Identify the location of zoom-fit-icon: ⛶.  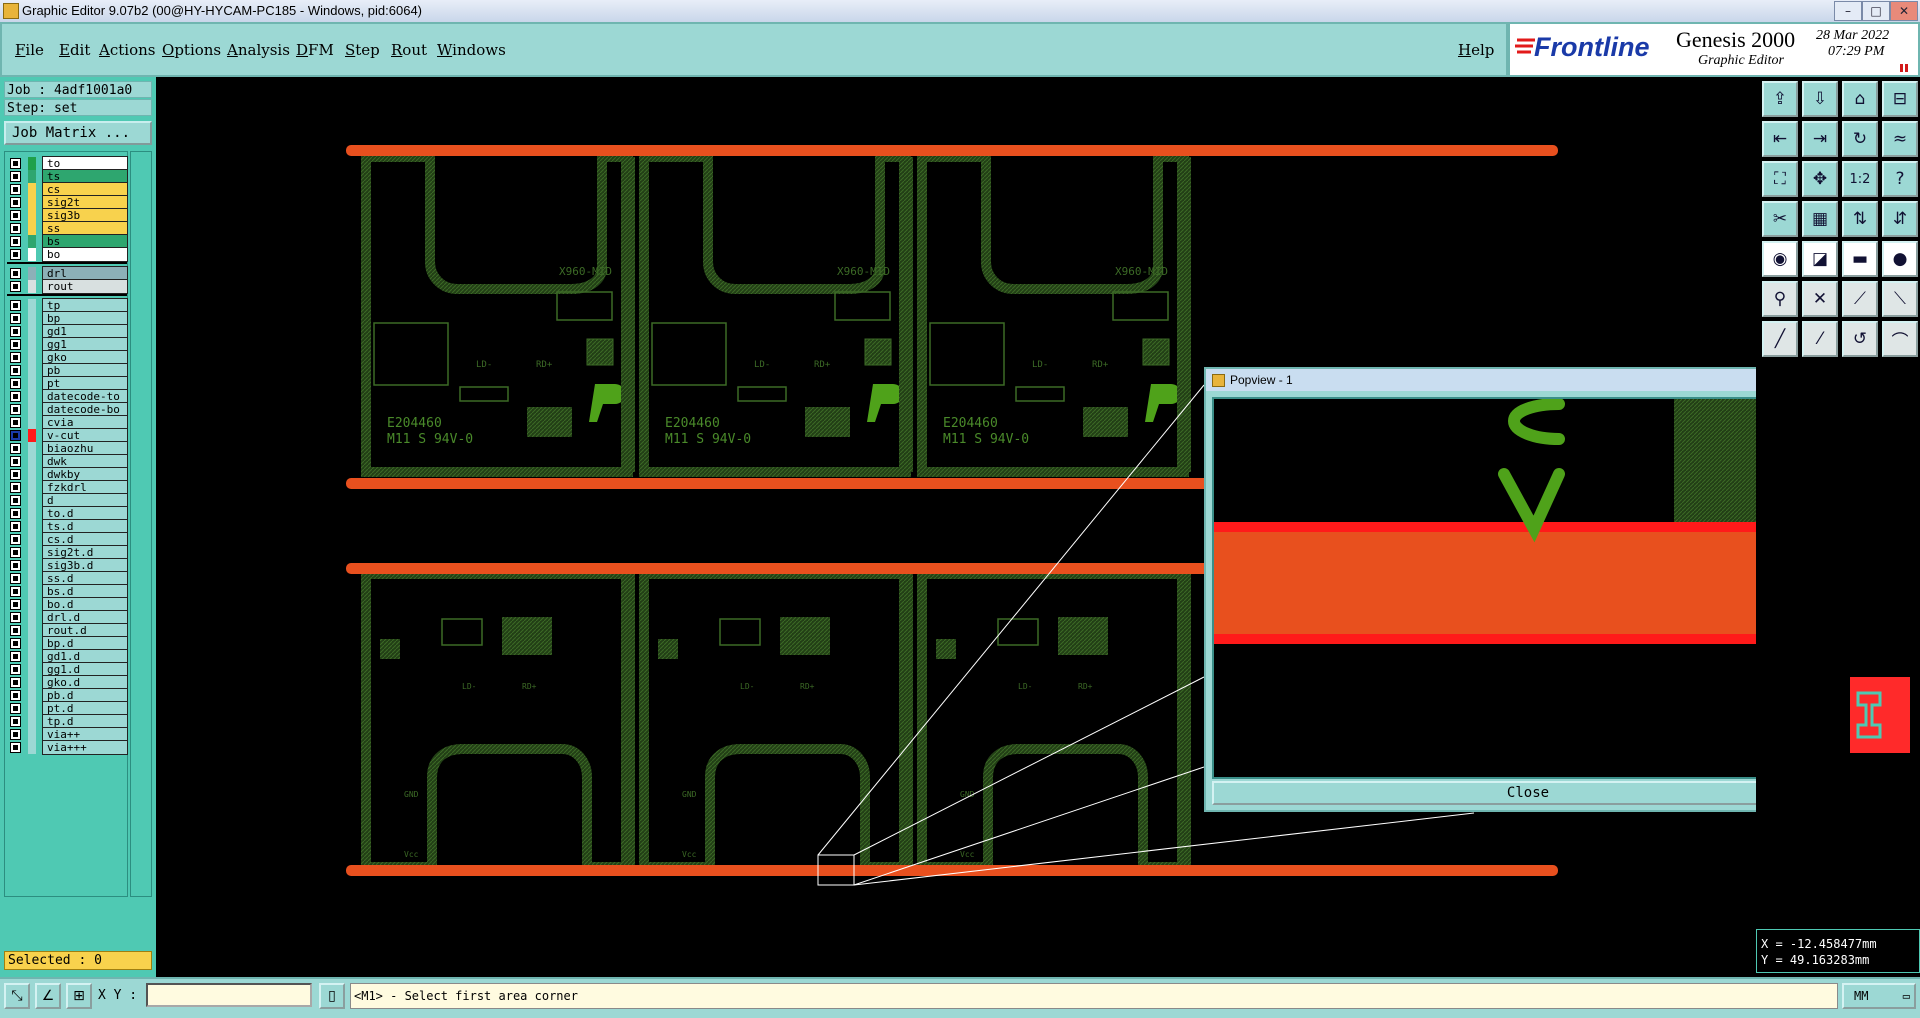
(1780, 179).